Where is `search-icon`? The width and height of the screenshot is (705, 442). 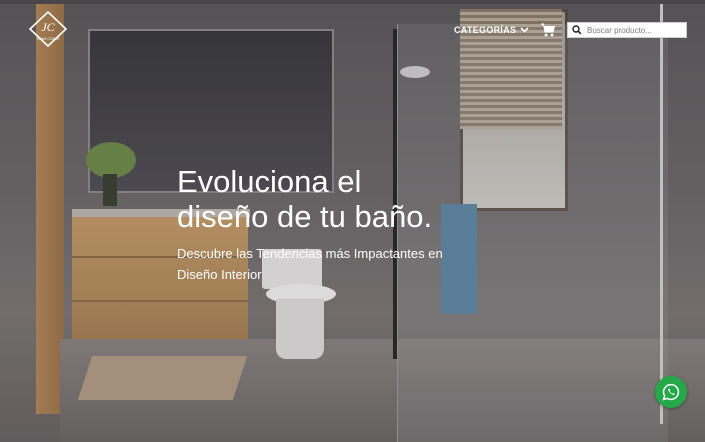
search-icon is located at coordinates (577, 30).